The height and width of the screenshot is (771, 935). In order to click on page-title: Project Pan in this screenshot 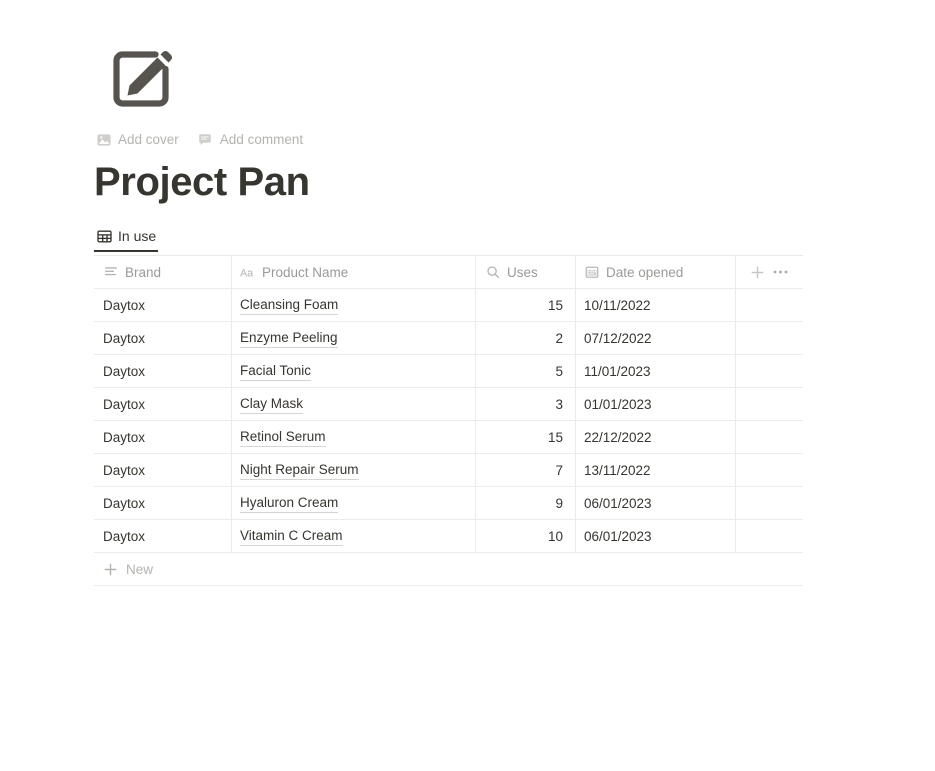, I will do `click(202, 182)`.